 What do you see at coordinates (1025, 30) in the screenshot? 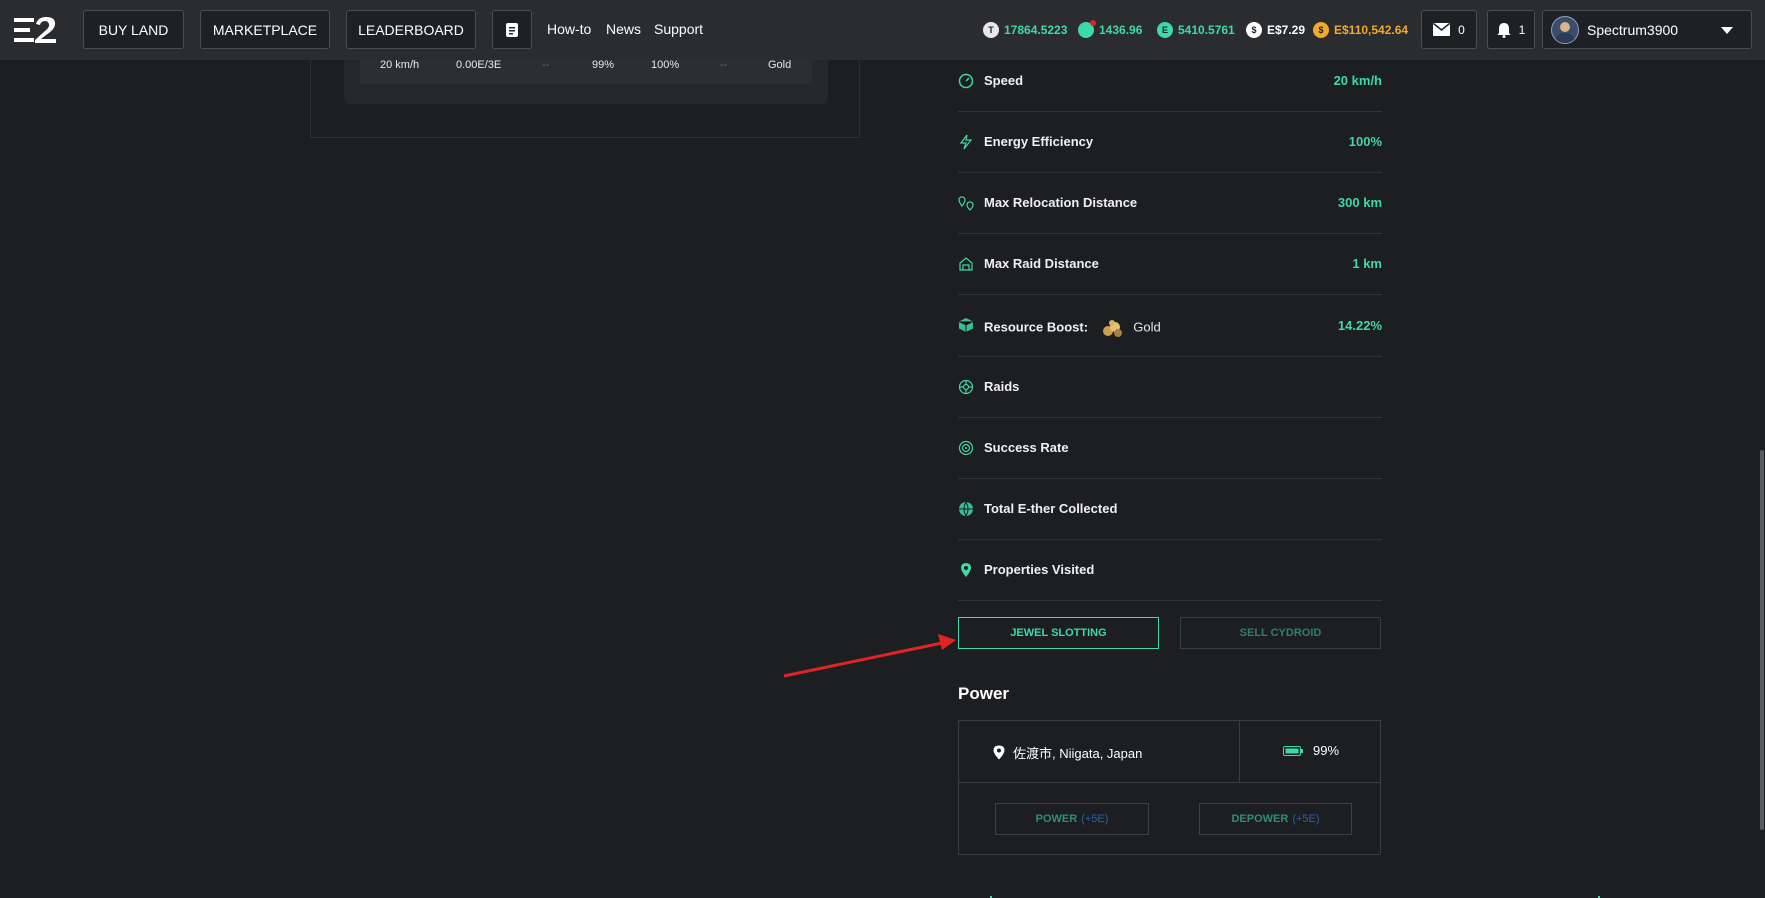
I see `tile-balance: T 17864.5223` at bounding box center [1025, 30].